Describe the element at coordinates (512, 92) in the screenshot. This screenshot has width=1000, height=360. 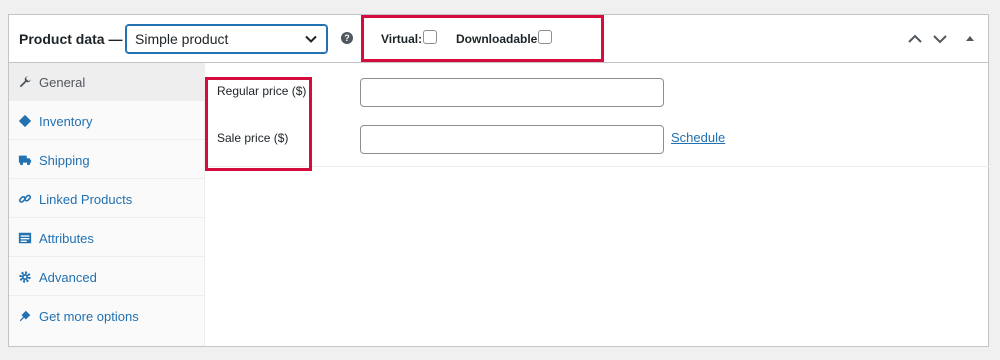
I see `regular-price-input` at that location.